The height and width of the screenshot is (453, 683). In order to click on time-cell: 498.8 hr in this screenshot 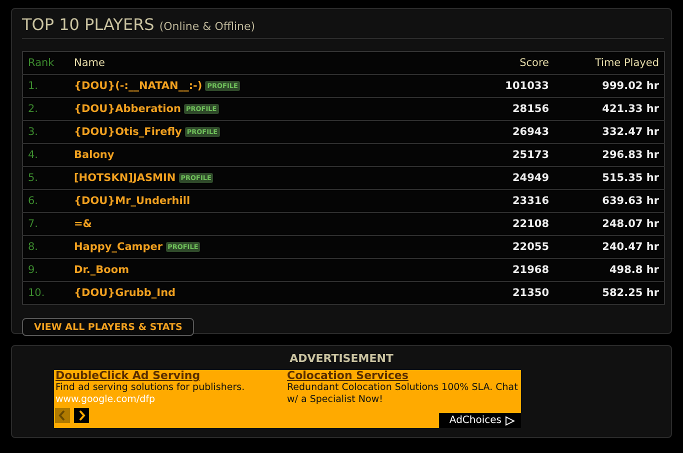, I will do `click(609, 270)`.